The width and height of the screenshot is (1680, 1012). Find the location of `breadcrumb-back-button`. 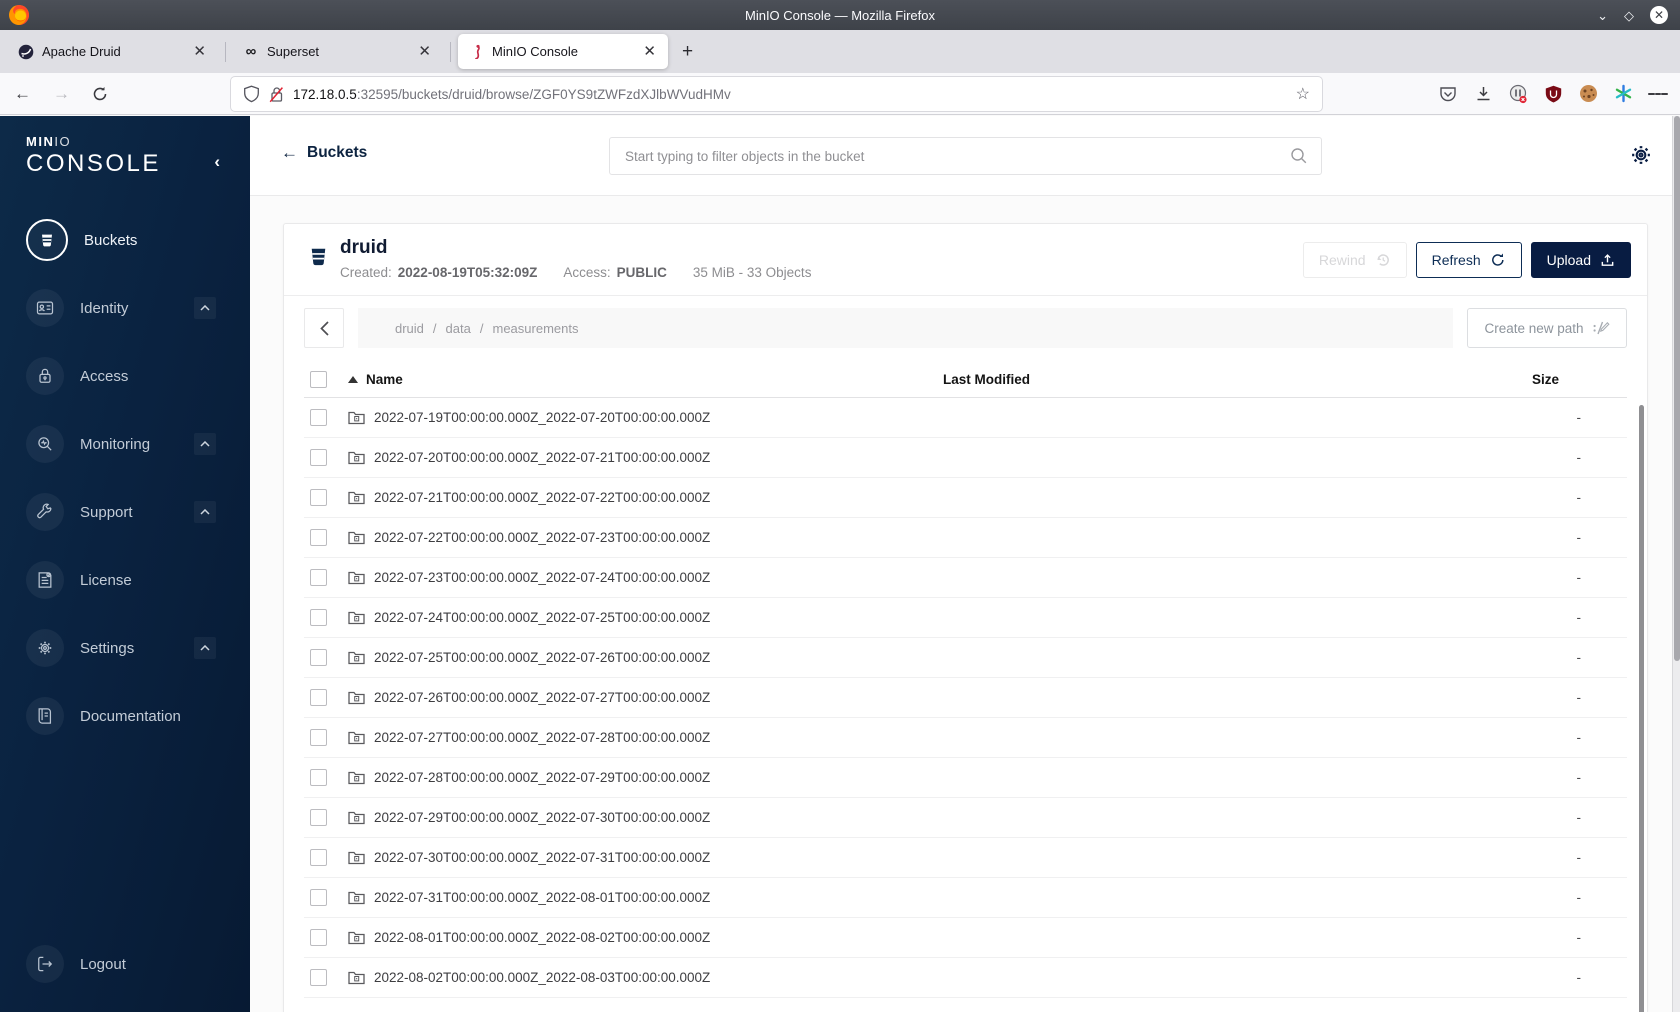

breadcrumb-back-button is located at coordinates (324, 328).